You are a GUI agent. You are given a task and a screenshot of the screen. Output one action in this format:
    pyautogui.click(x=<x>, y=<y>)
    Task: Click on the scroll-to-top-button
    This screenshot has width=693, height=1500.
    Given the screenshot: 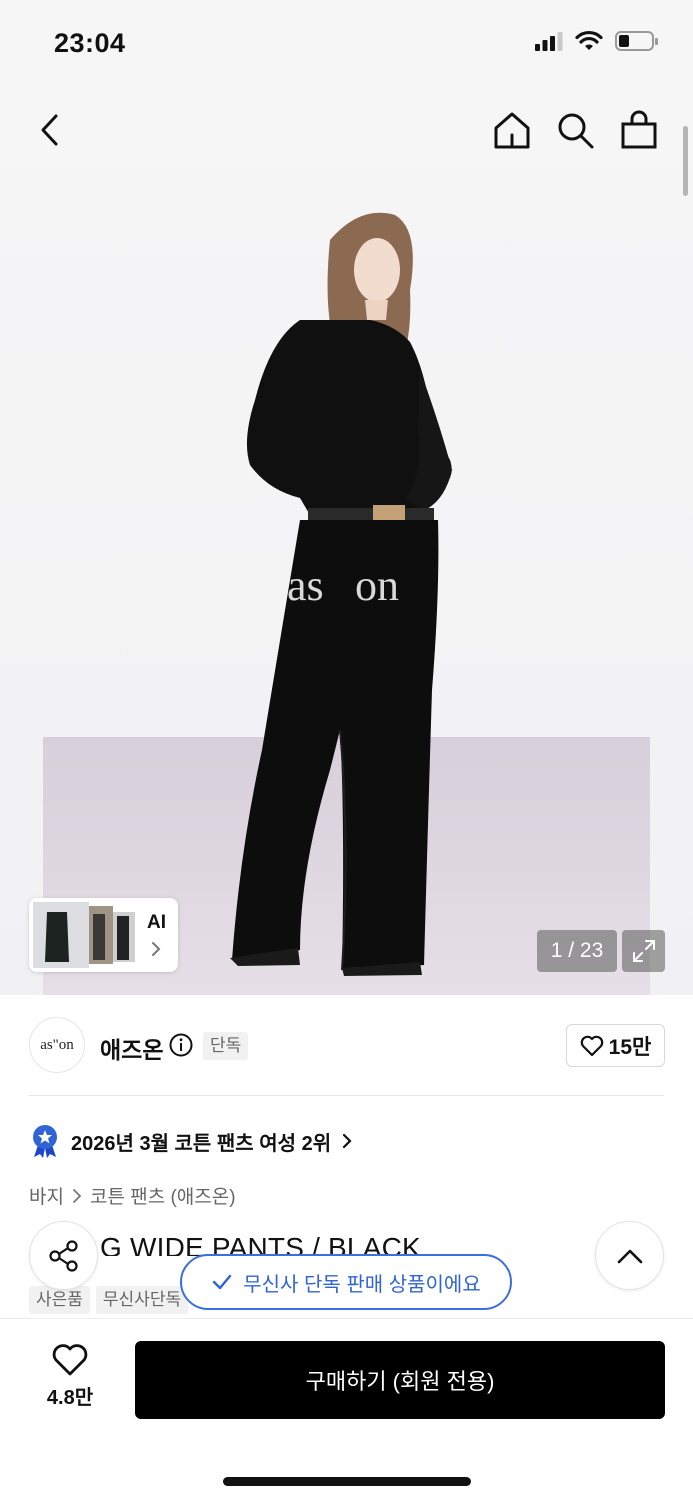 What is the action you would take?
    pyautogui.click(x=629, y=1255)
    